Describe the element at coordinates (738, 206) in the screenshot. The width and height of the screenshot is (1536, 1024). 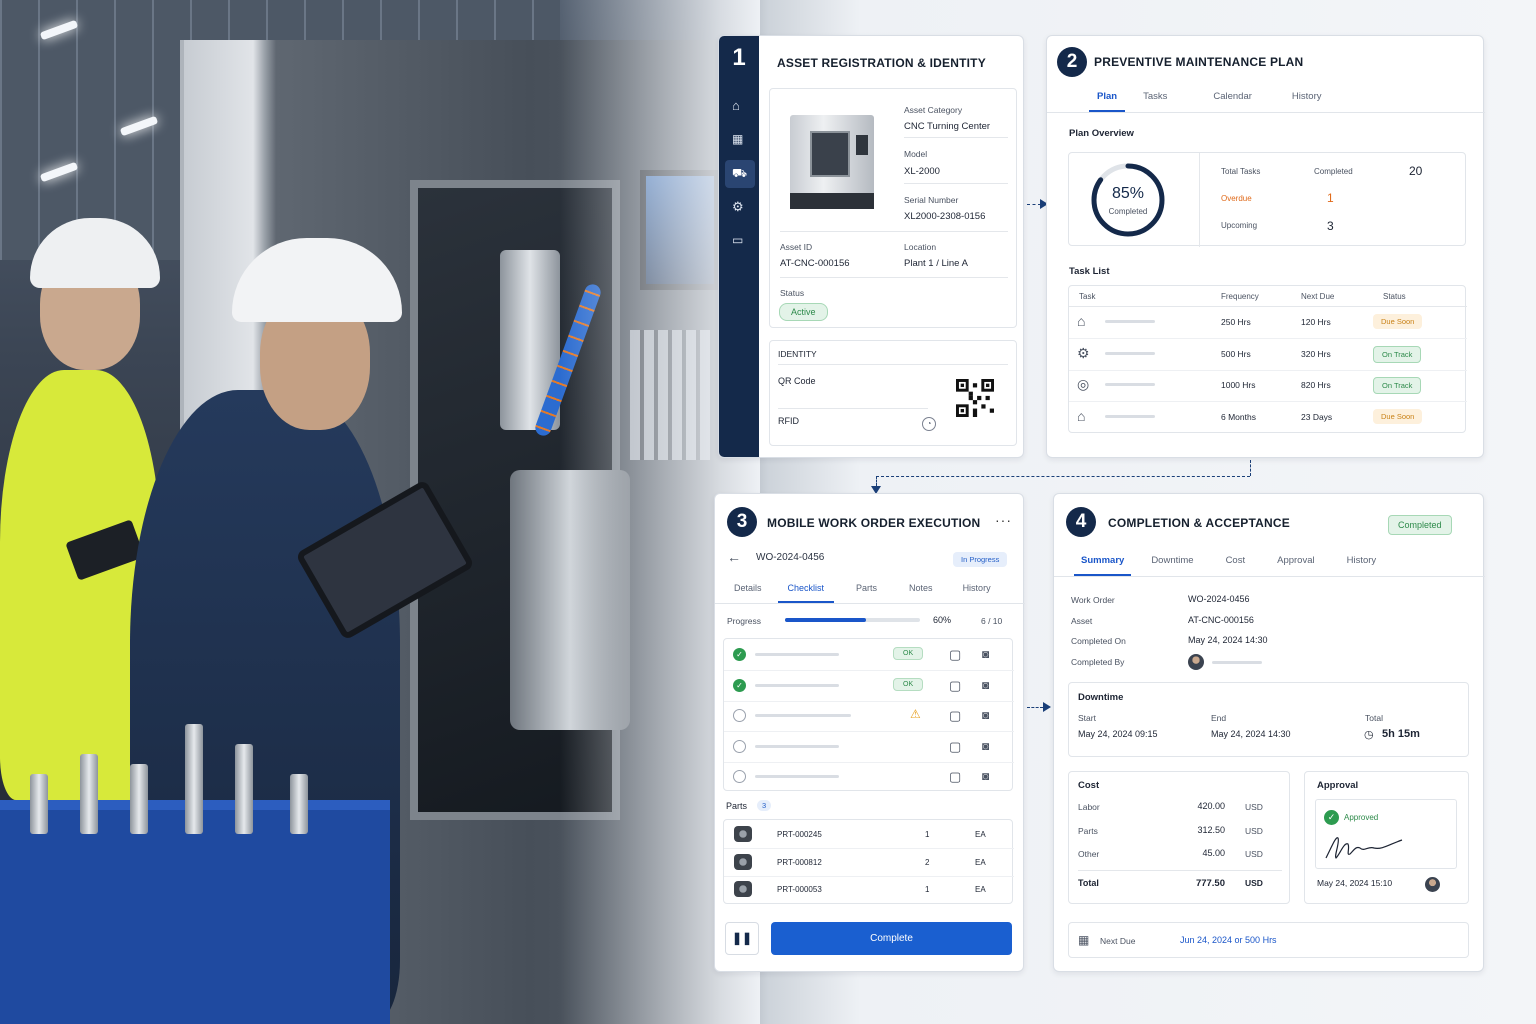
I see `gear-icon: ⚙` at that location.